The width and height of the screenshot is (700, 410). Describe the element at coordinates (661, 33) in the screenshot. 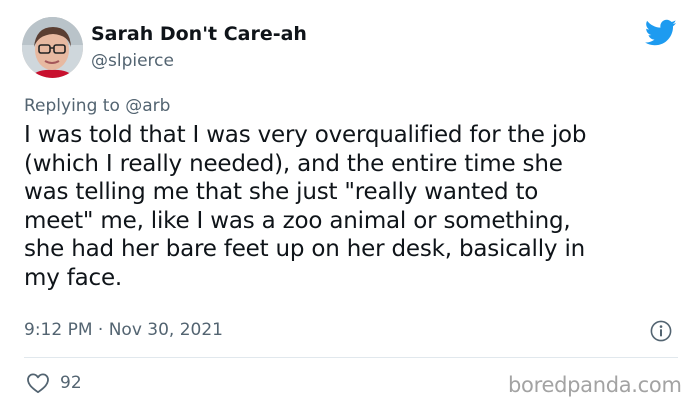

I see `twitter-bird-icon` at that location.